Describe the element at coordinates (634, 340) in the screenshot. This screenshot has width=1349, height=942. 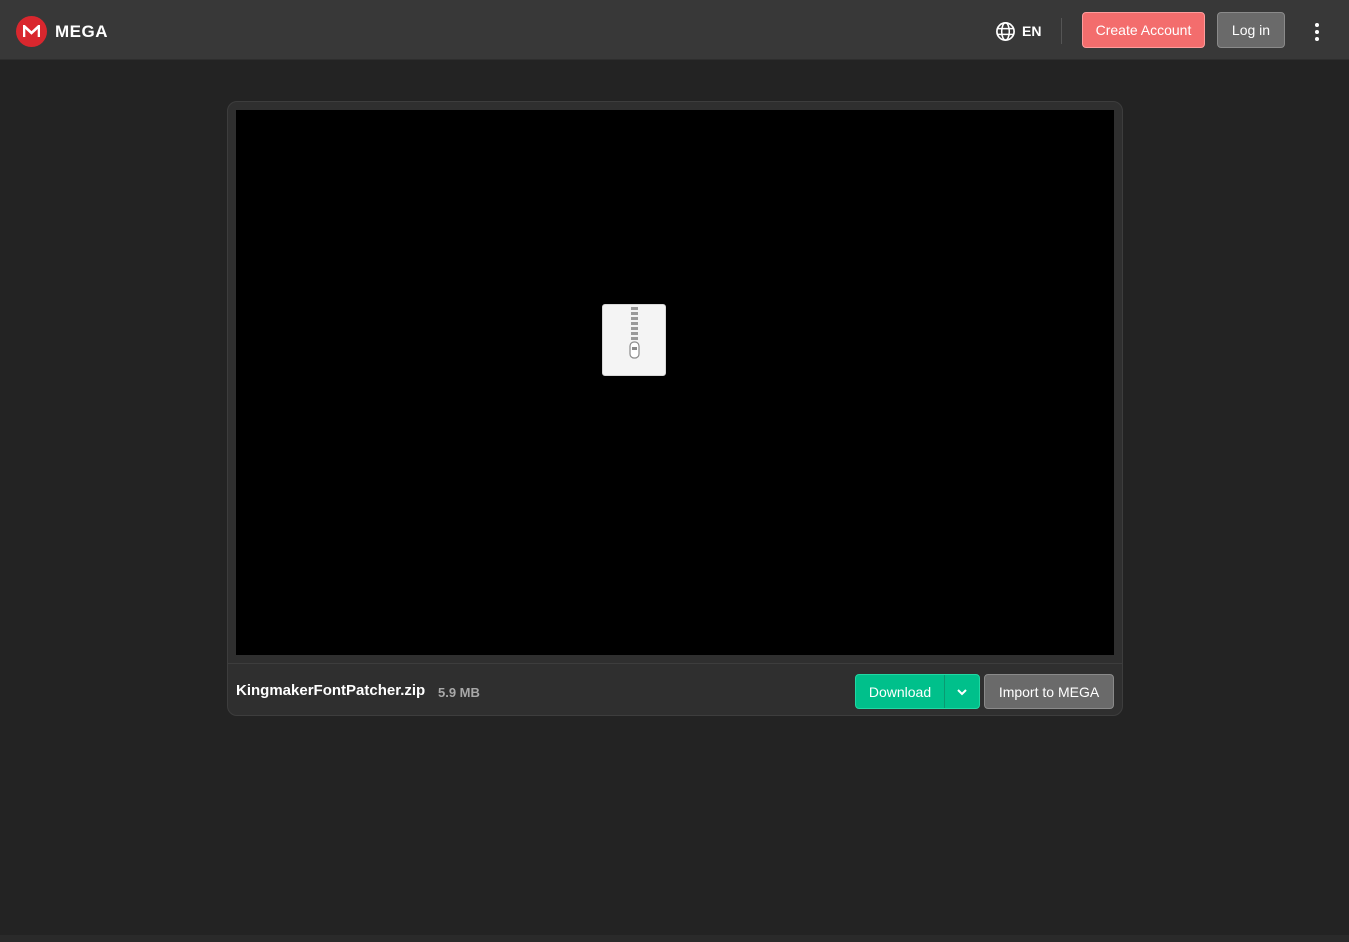
I see `zip-file-icon` at that location.